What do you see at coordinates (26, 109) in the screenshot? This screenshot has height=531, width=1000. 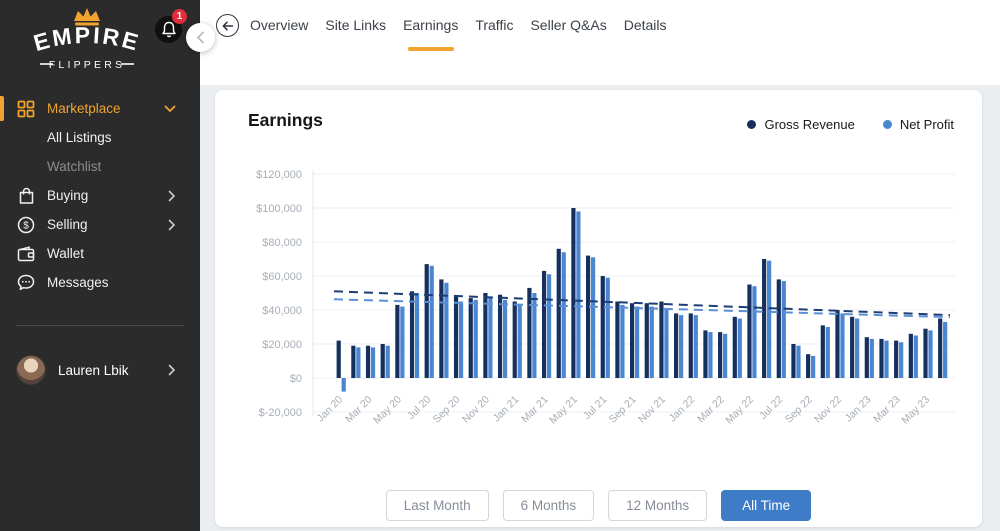 I see `grid-icon` at bounding box center [26, 109].